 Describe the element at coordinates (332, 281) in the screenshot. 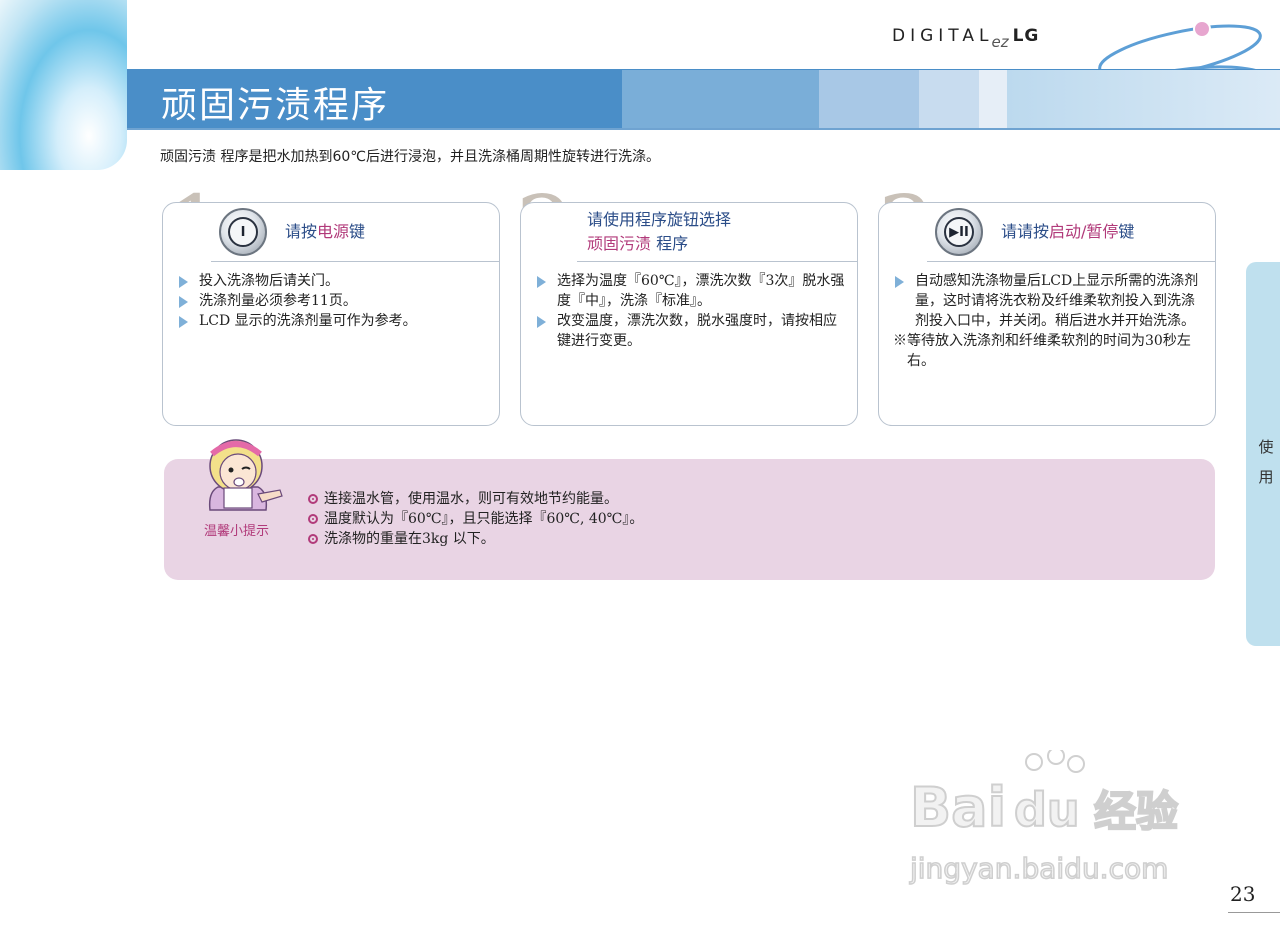

I see `list-item: 投入洗涤物后请关门。` at that location.